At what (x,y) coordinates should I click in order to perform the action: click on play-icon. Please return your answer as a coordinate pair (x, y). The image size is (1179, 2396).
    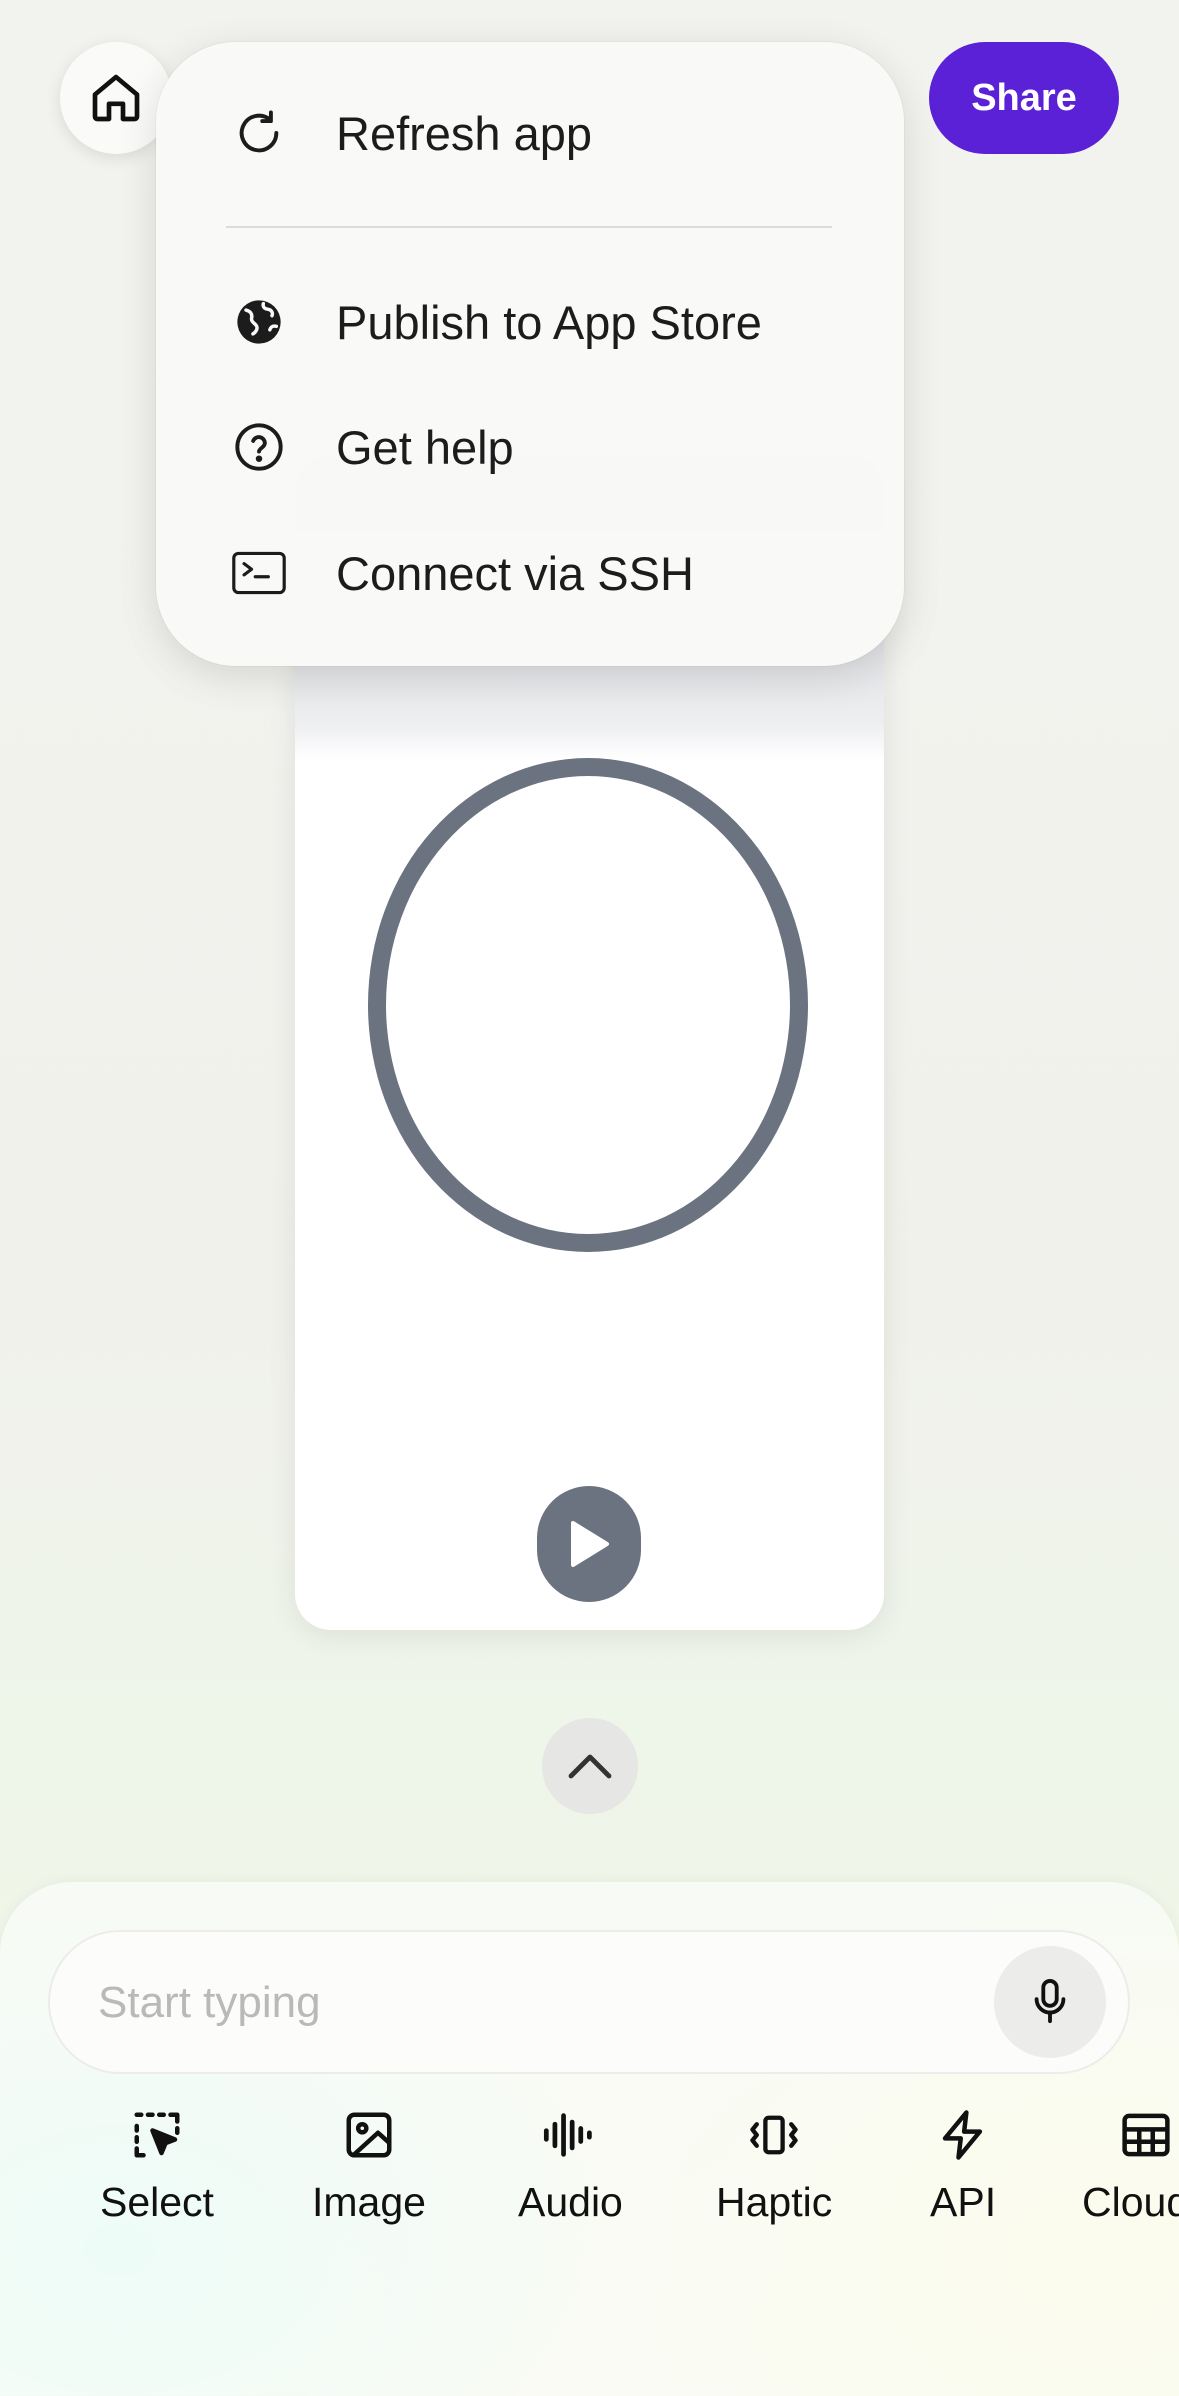
    Looking at the image, I should click on (589, 1544).